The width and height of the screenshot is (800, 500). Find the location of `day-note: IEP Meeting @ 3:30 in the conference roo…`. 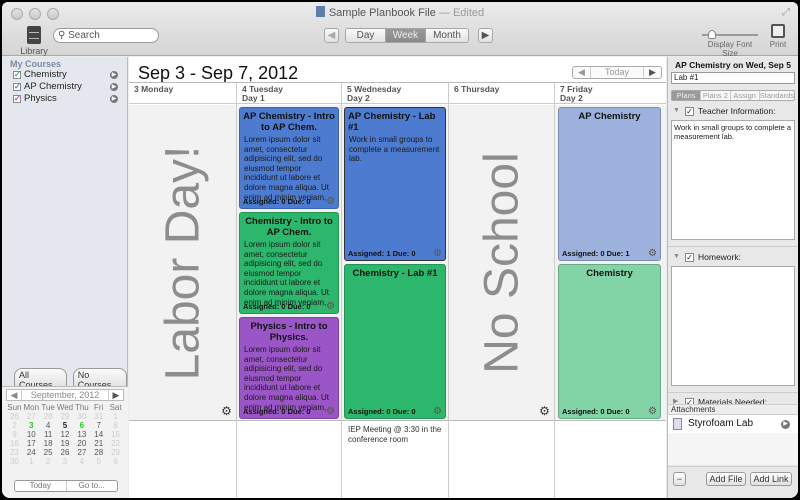

day-note: IEP Meeting @ 3:30 in the conference roo… is located at coordinates (395, 460).